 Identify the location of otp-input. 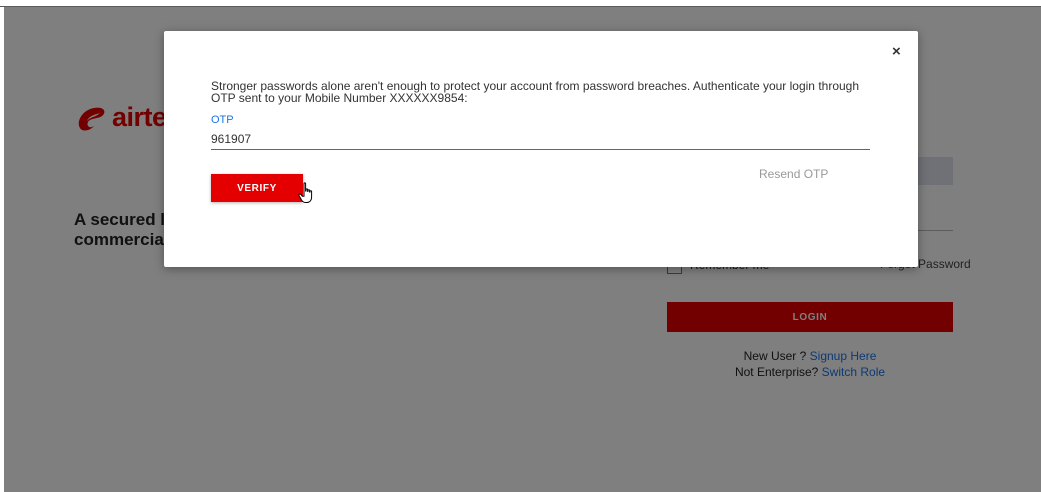
(540, 139).